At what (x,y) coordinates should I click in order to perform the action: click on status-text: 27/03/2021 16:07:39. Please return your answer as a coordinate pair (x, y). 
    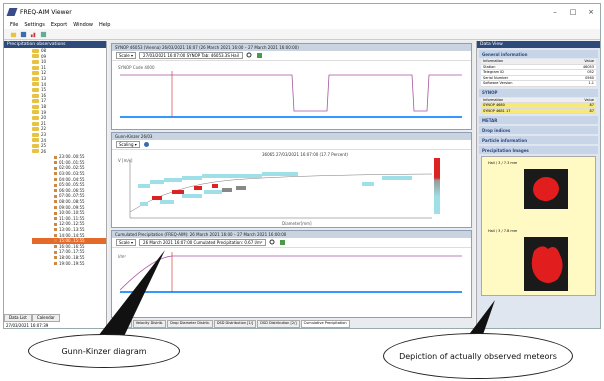
    Looking at the image, I should click on (27, 325).